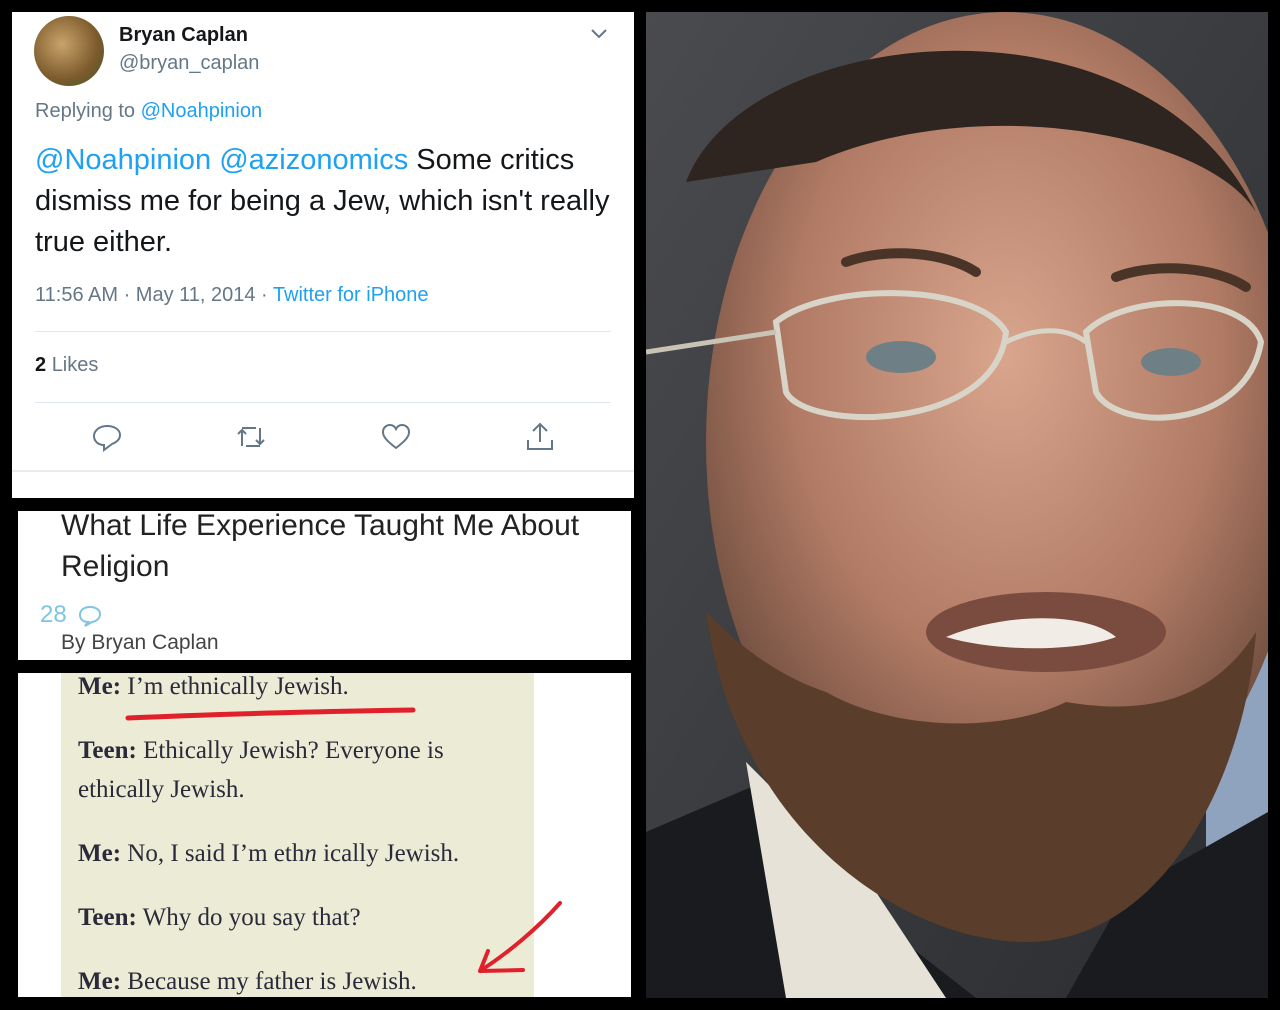  What do you see at coordinates (90, 616) in the screenshot?
I see `comment-icon` at bounding box center [90, 616].